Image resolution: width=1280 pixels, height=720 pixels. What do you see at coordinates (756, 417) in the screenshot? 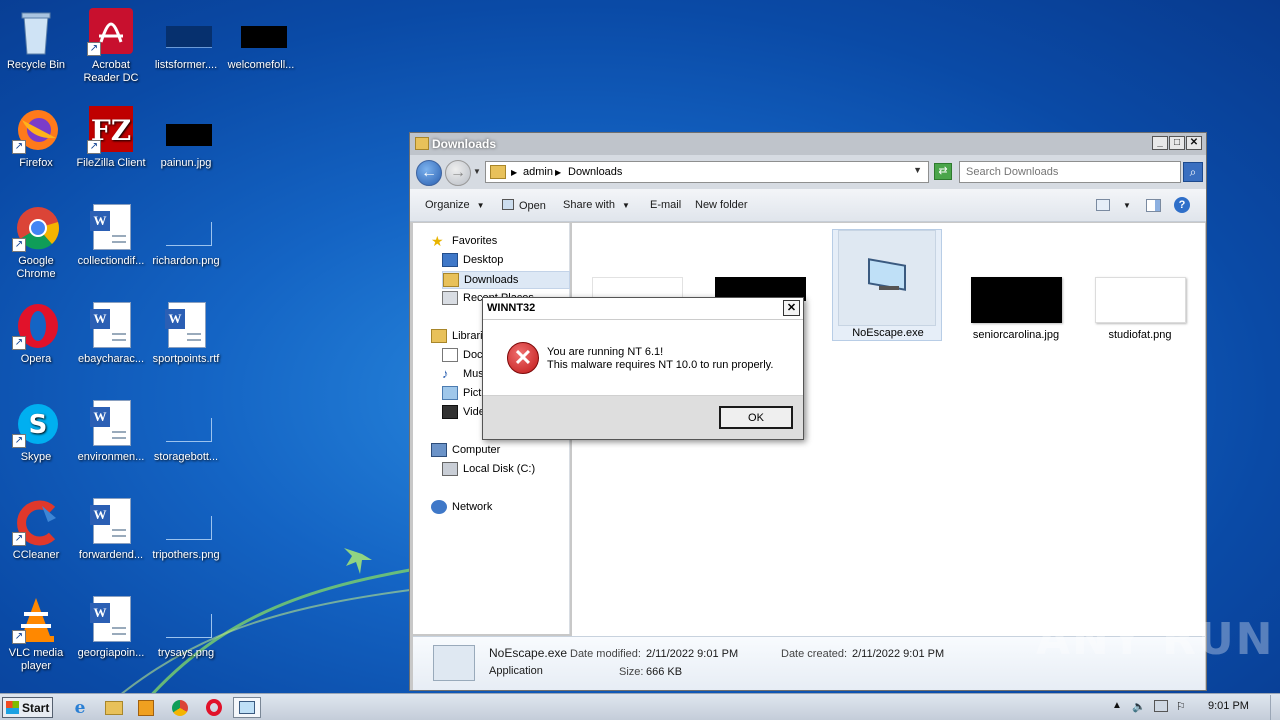
I see `ok-button: OK` at bounding box center [756, 417].